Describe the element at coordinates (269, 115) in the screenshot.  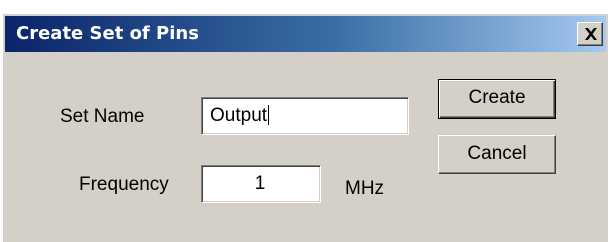
I see `text-caret` at that location.